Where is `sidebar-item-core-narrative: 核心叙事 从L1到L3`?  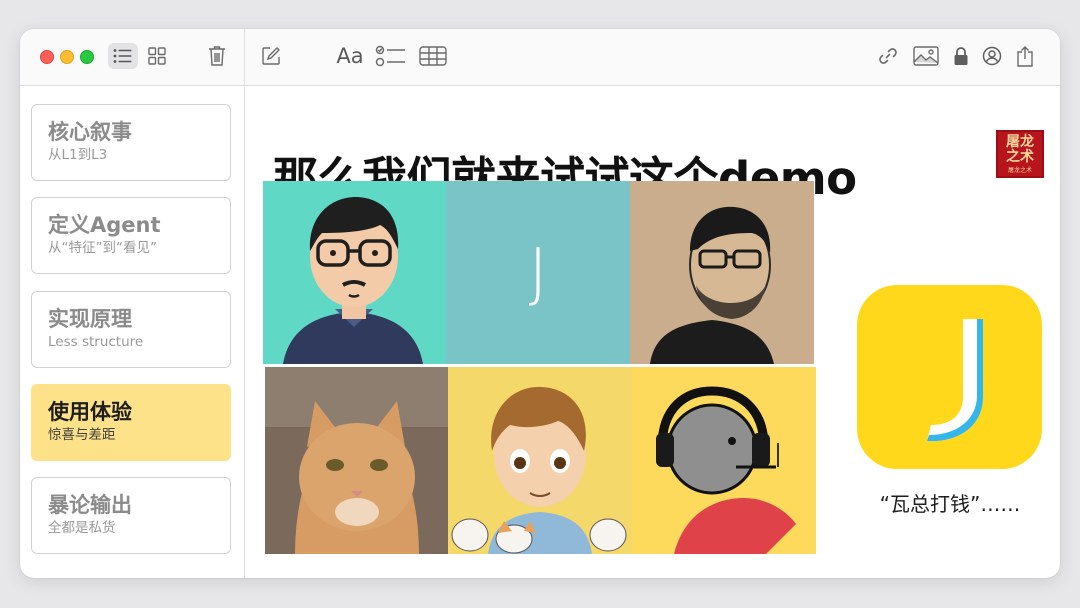 sidebar-item-core-narrative: 核心叙事 从L1到L3 is located at coordinates (131, 142).